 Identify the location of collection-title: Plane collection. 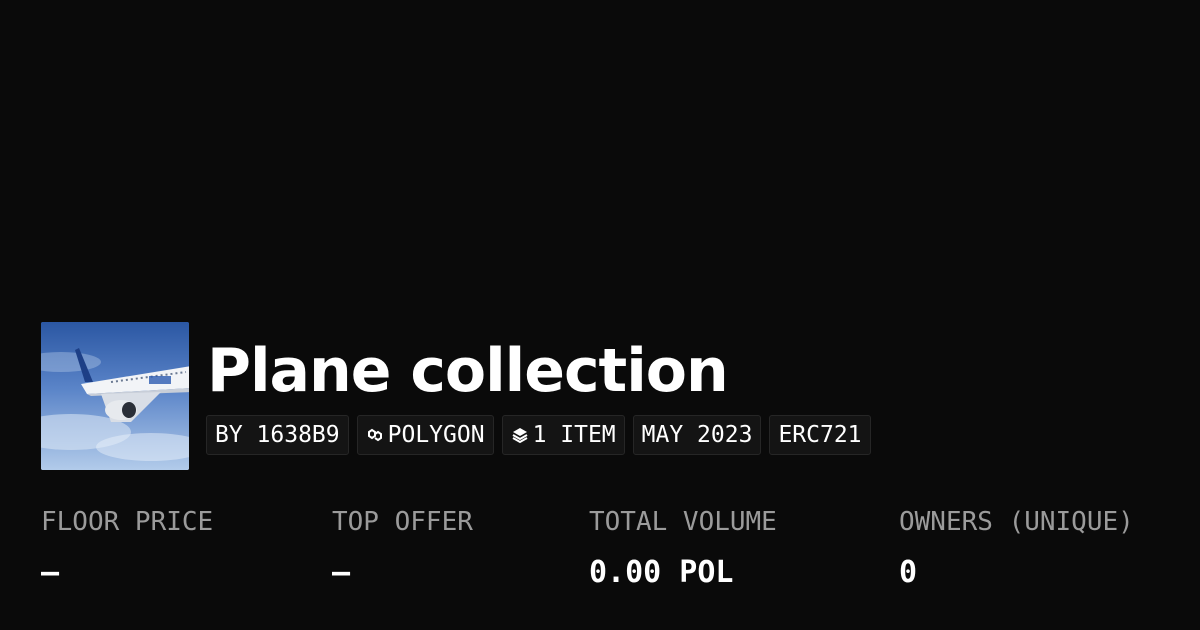
(468, 371).